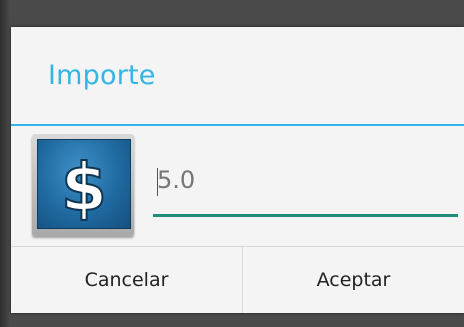  I want to click on text-caret, so click(157, 182).